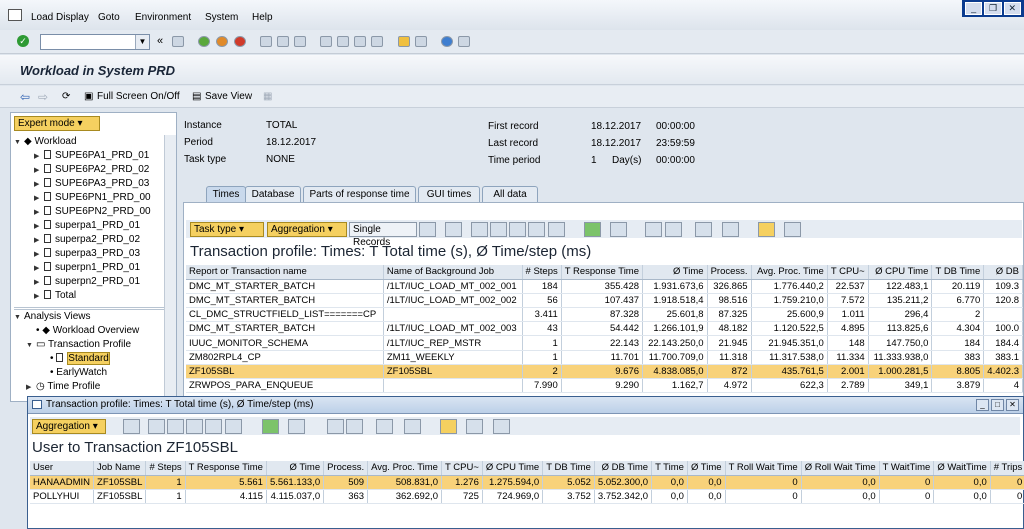  I want to click on tab-parts-of-response-time: Parts of response time, so click(359, 194).